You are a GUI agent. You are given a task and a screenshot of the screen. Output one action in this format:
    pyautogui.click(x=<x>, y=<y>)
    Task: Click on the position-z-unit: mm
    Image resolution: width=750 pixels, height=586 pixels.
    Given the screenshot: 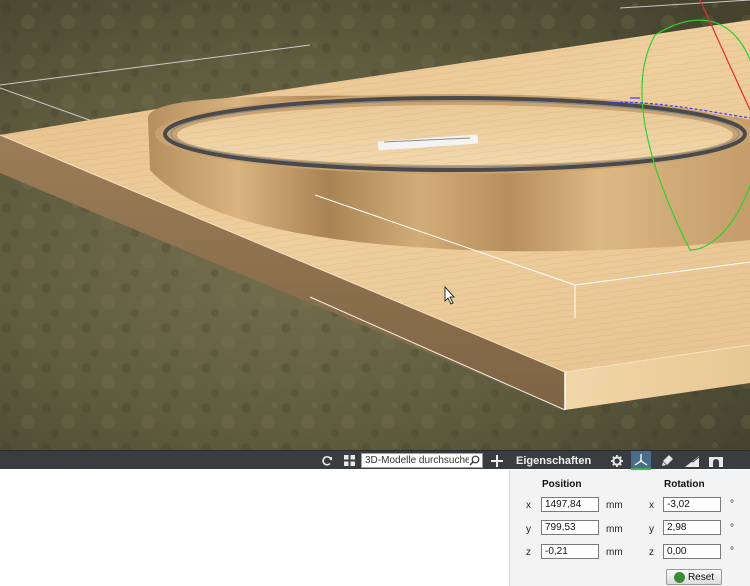 What is the action you would take?
    pyautogui.click(x=614, y=552)
    